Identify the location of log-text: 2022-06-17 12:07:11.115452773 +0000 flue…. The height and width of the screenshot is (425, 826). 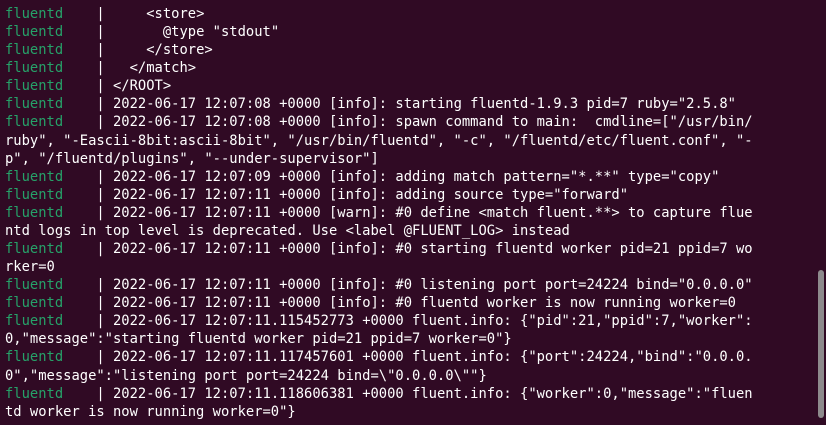
(433, 321).